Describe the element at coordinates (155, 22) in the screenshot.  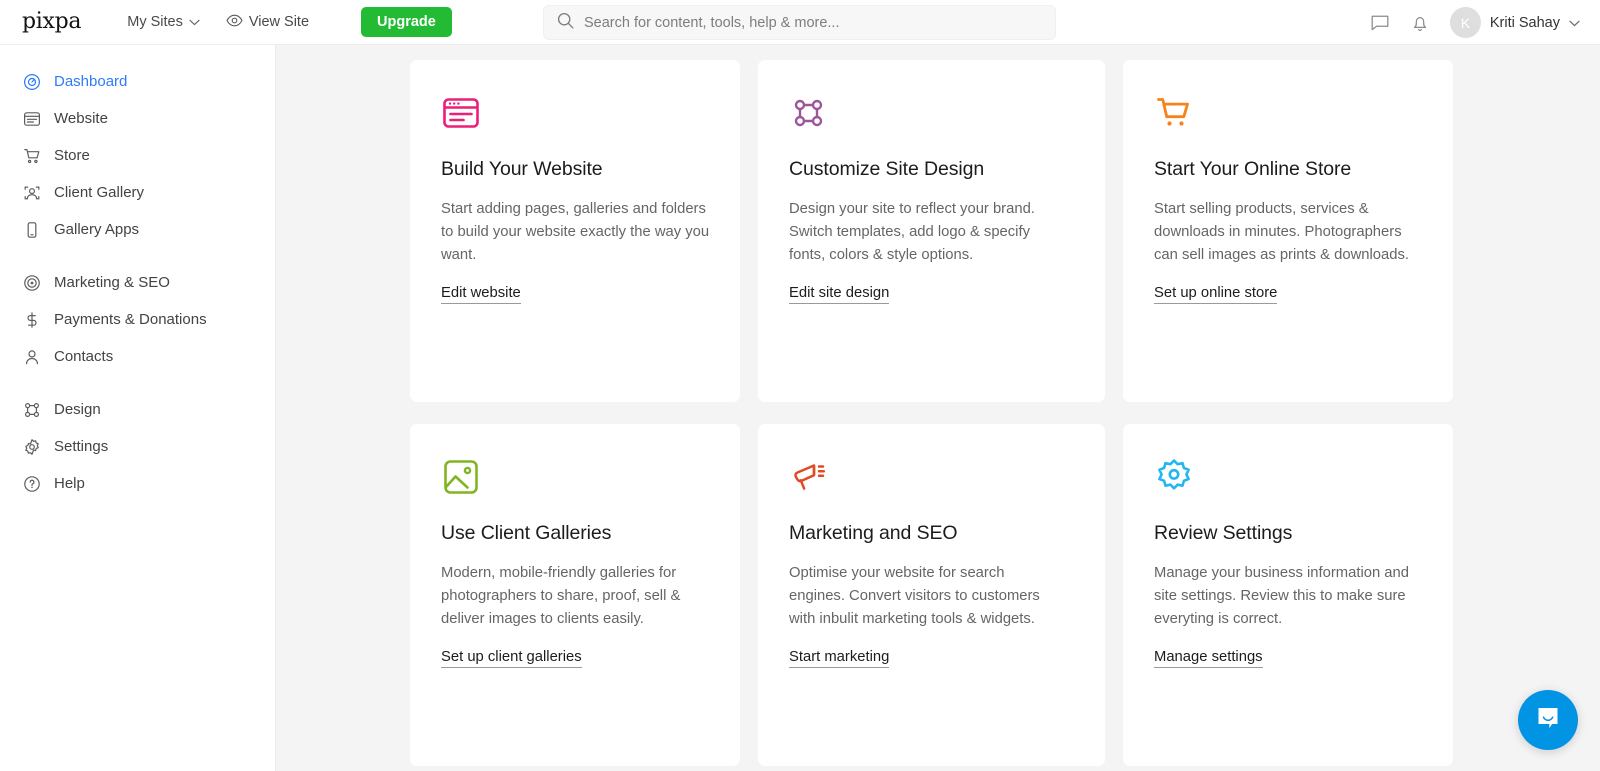
I see `my-sites-label: My Sites` at that location.